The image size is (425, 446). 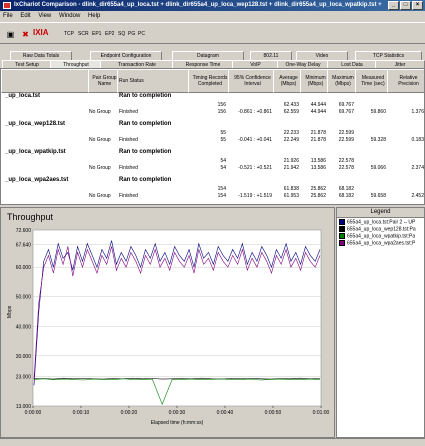 I want to click on toolbar-sq: SQ, so click(x=121, y=34).